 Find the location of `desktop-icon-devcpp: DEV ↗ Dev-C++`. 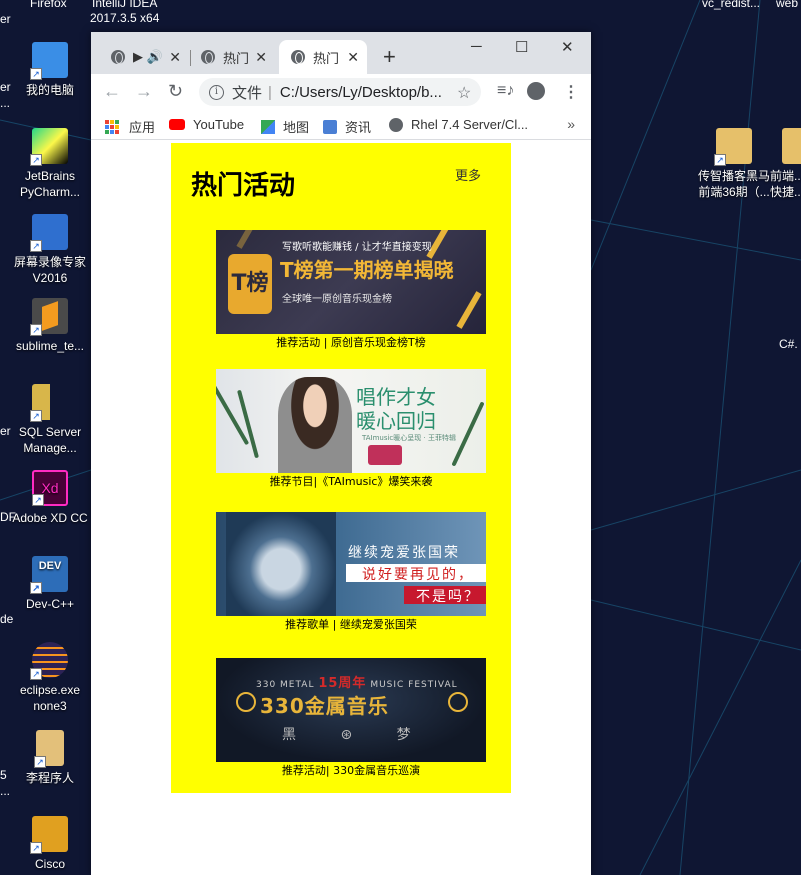

desktop-icon-devcpp: DEV ↗ Dev-C++ is located at coordinates (50, 584).